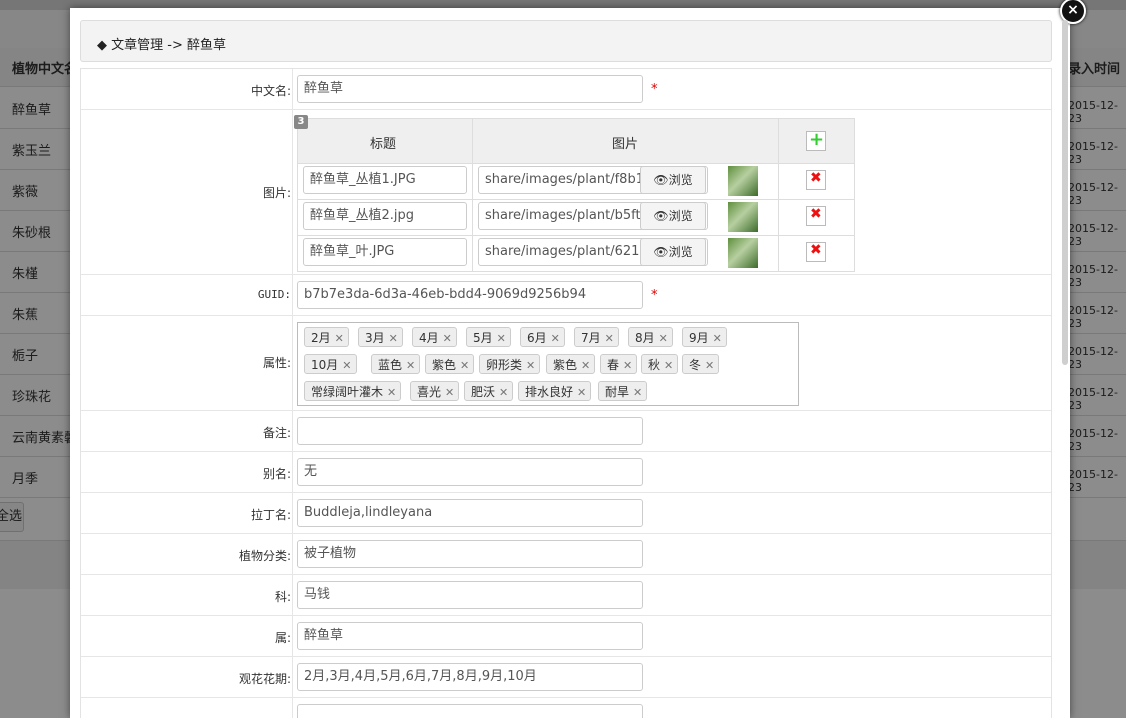  What do you see at coordinates (385, 180) in the screenshot?
I see `image-title-input: 醉鱼草_丛植1.JPG` at bounding box center [385, 180].